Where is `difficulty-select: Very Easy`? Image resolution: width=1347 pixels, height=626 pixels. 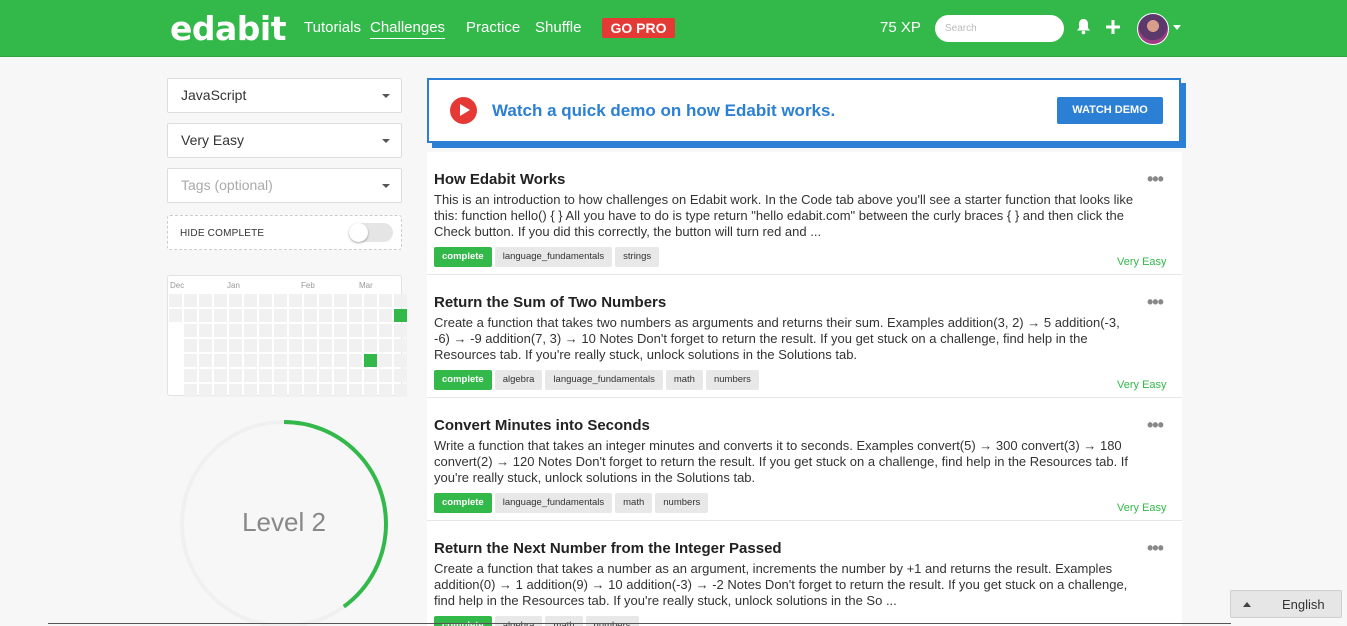
difficulty-select: Very Easy is located at coordinates (284, 140).